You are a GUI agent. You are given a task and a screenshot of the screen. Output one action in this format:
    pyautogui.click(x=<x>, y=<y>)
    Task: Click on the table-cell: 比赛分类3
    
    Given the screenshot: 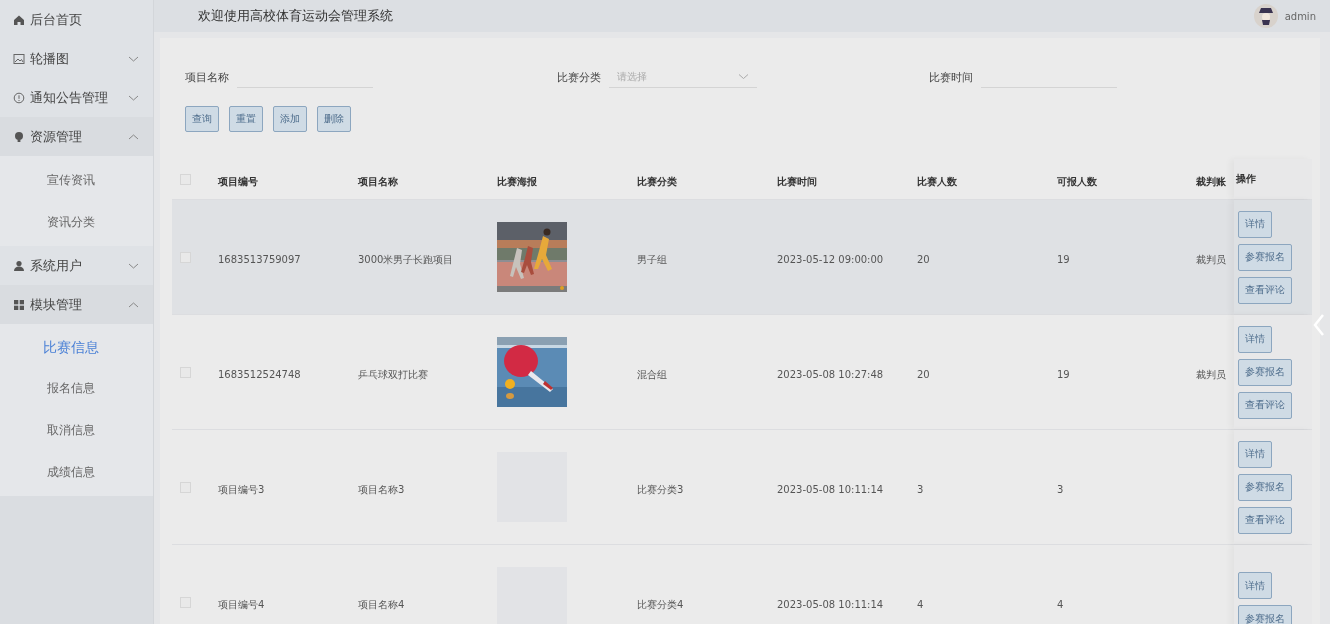 What is the action you would take?
    pyautogui.click(x=660, y=489)
    